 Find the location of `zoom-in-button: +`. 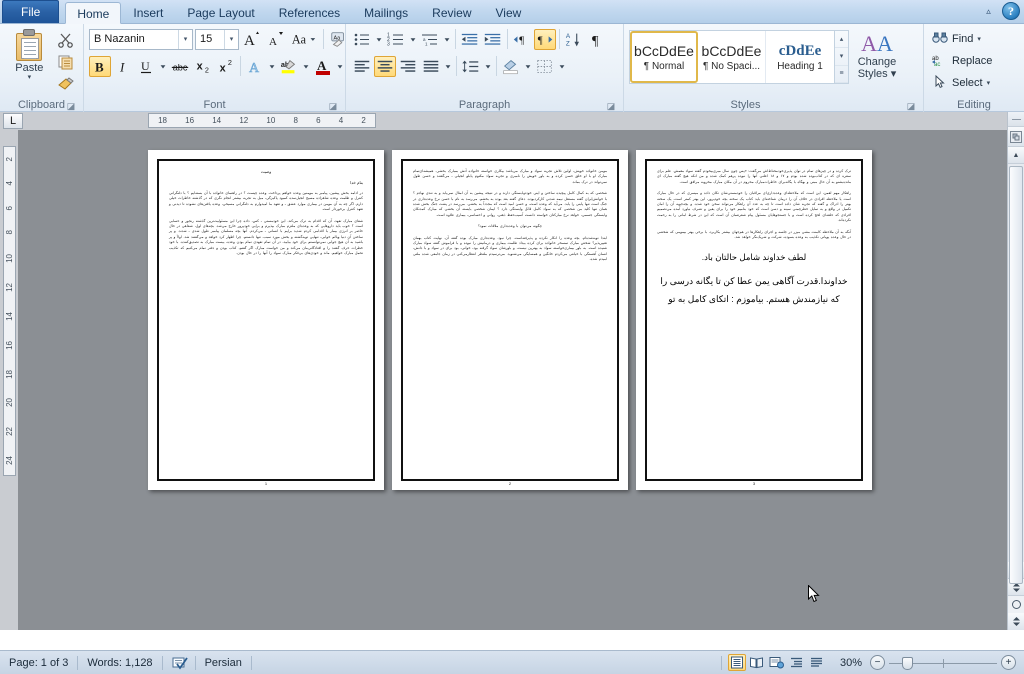

zoom-in-button: + is located at coordinates (1008, 662).